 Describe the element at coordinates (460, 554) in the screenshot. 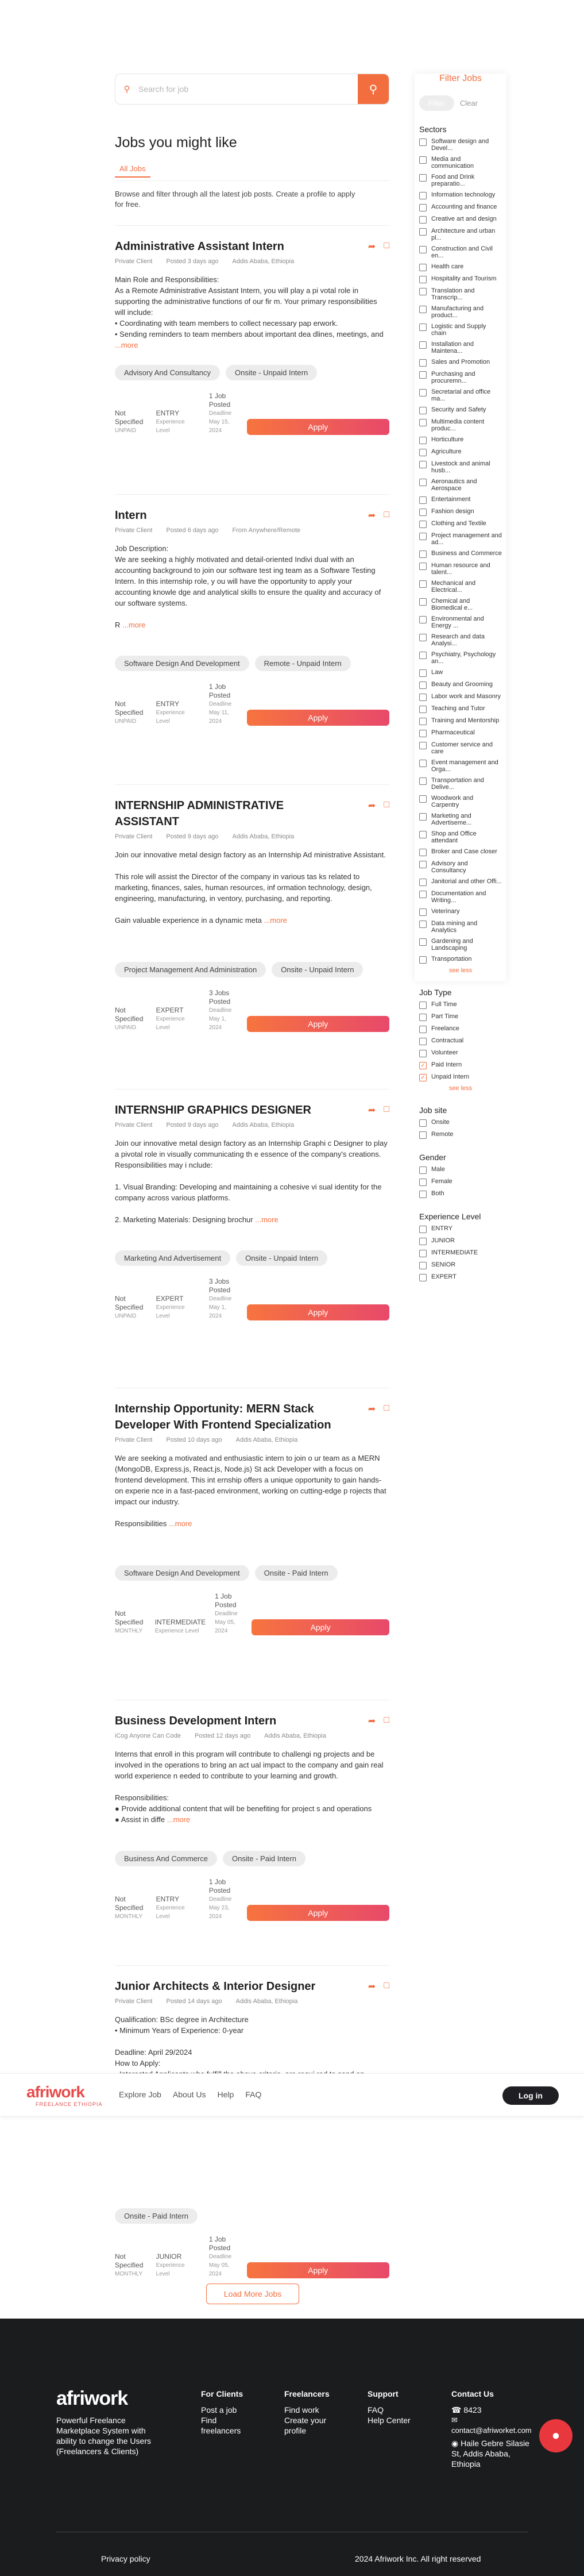

I see `filter-option: Business and Commerce` at that location.